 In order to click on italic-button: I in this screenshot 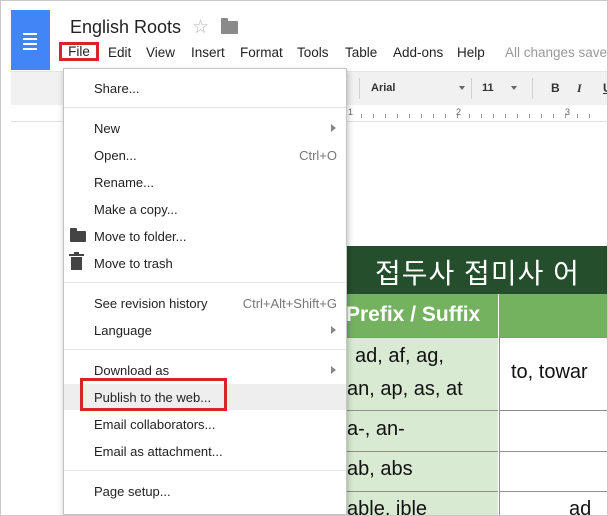, I will do `click(579, 88)`.